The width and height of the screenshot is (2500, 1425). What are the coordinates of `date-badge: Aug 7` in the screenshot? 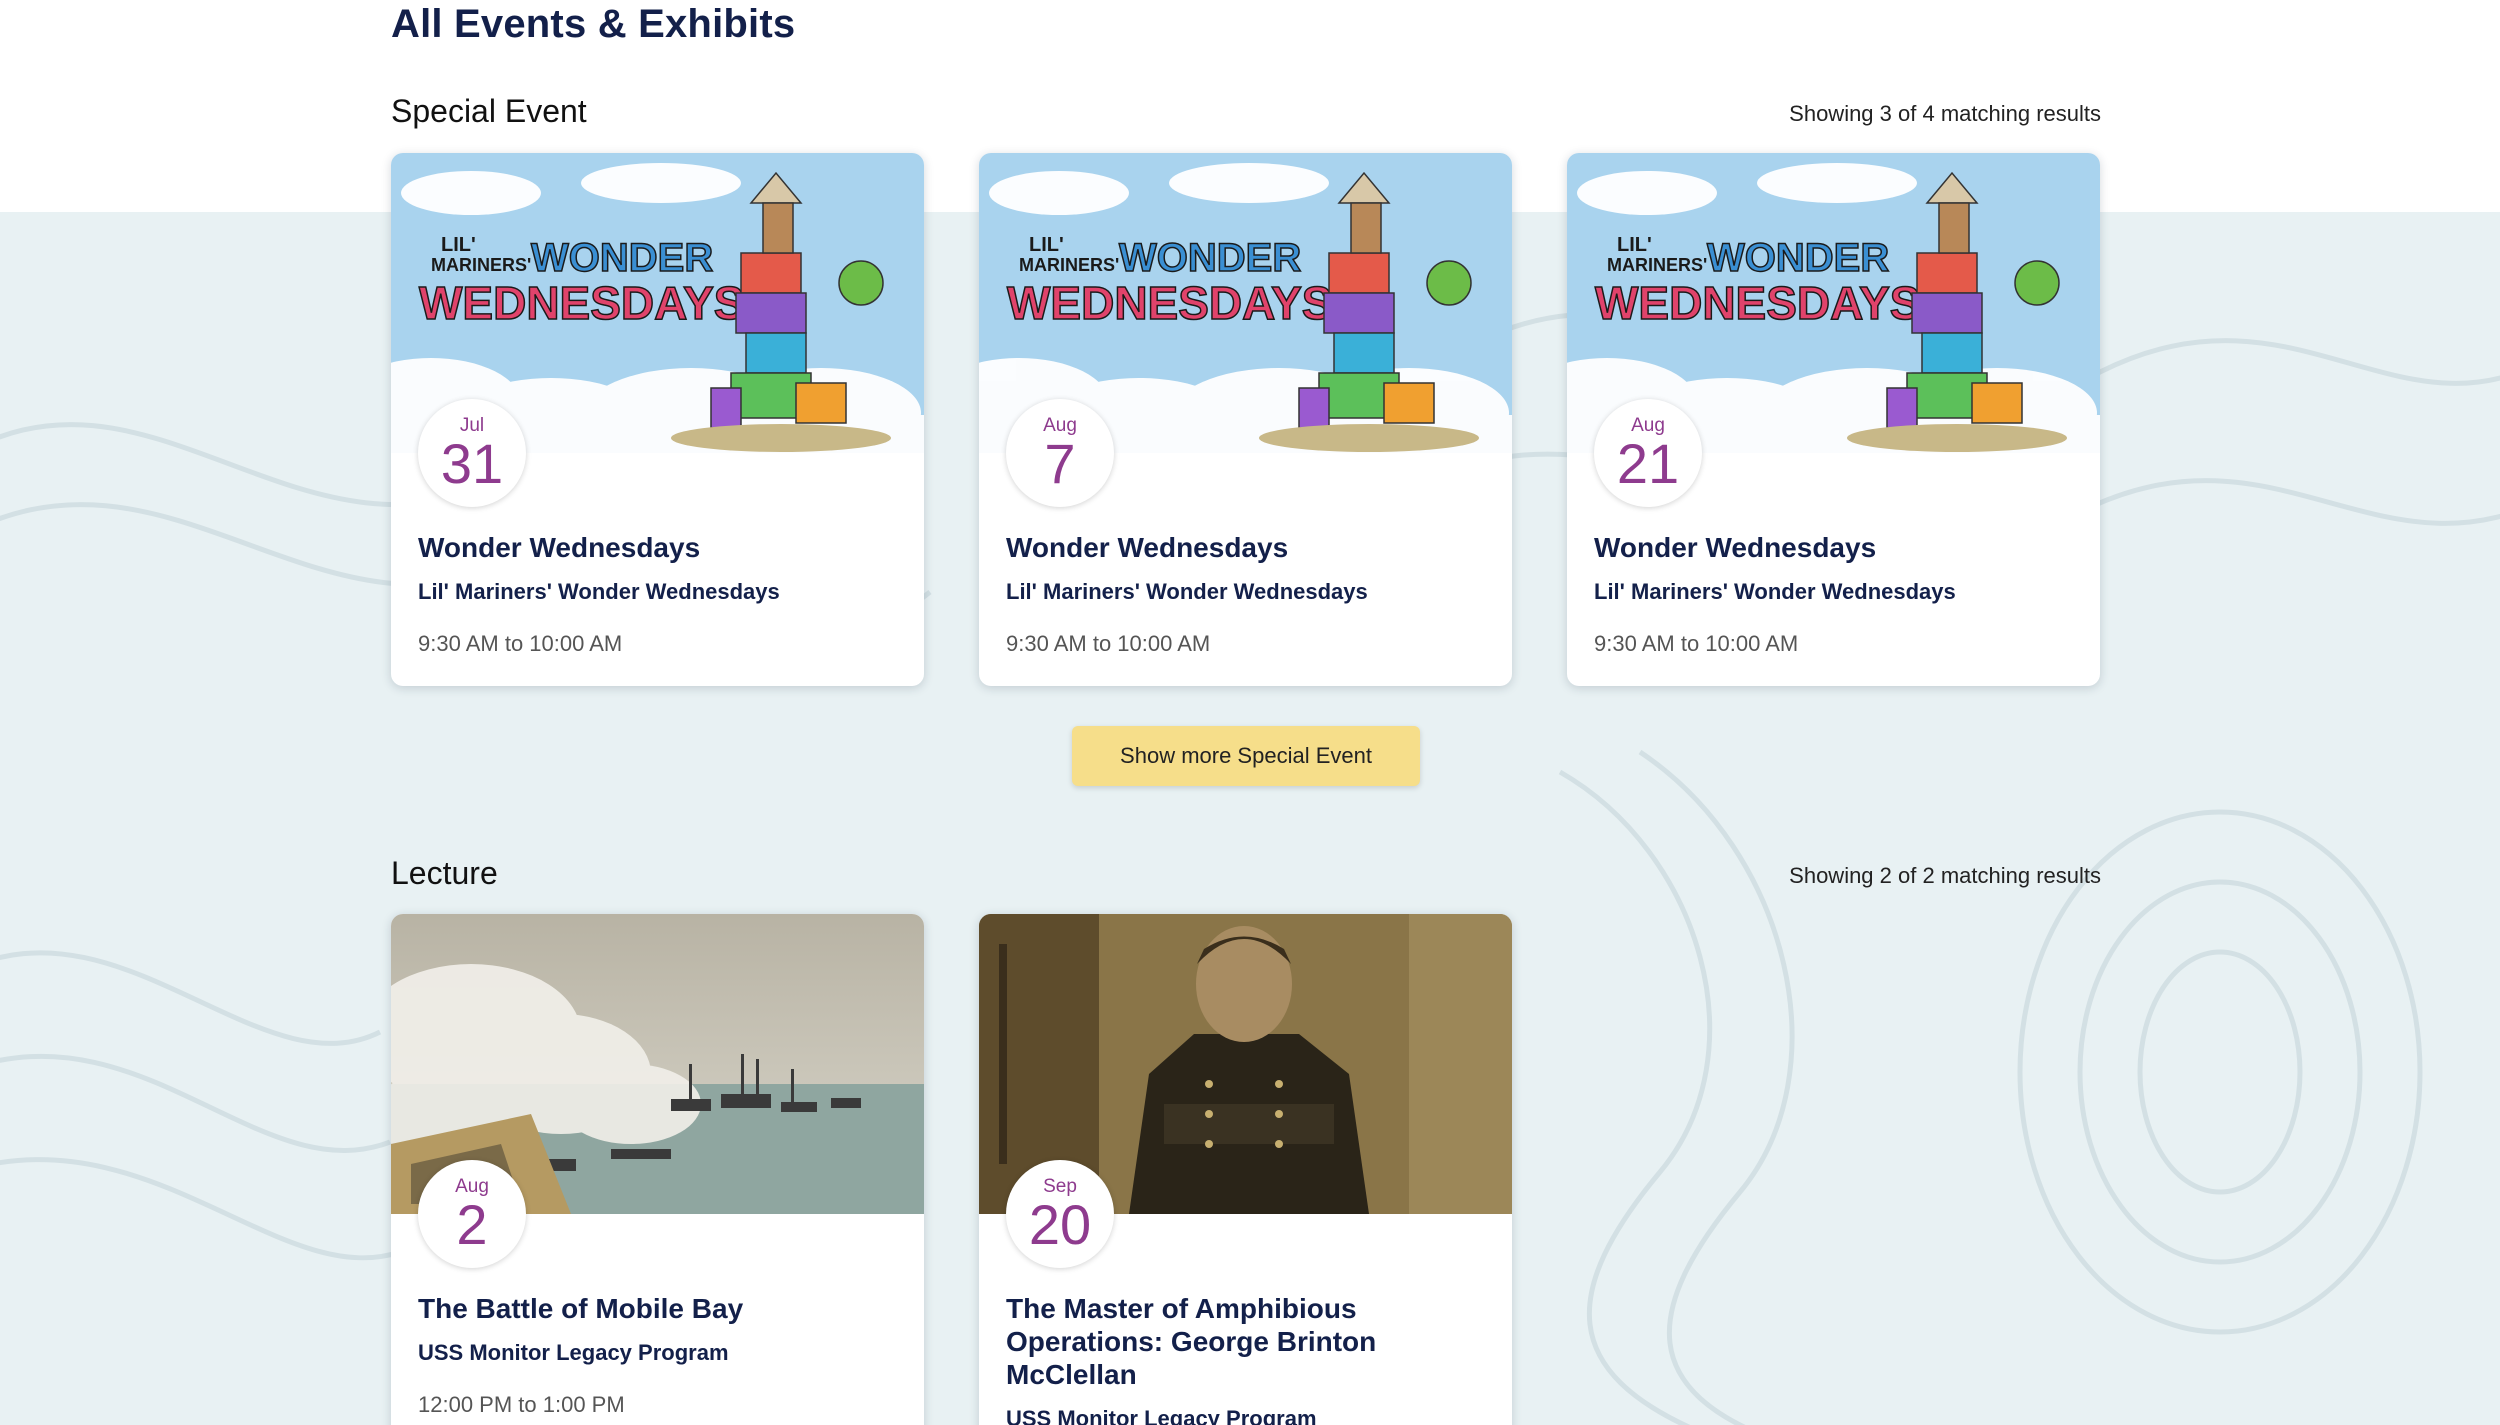 It's located at (1060, 453).